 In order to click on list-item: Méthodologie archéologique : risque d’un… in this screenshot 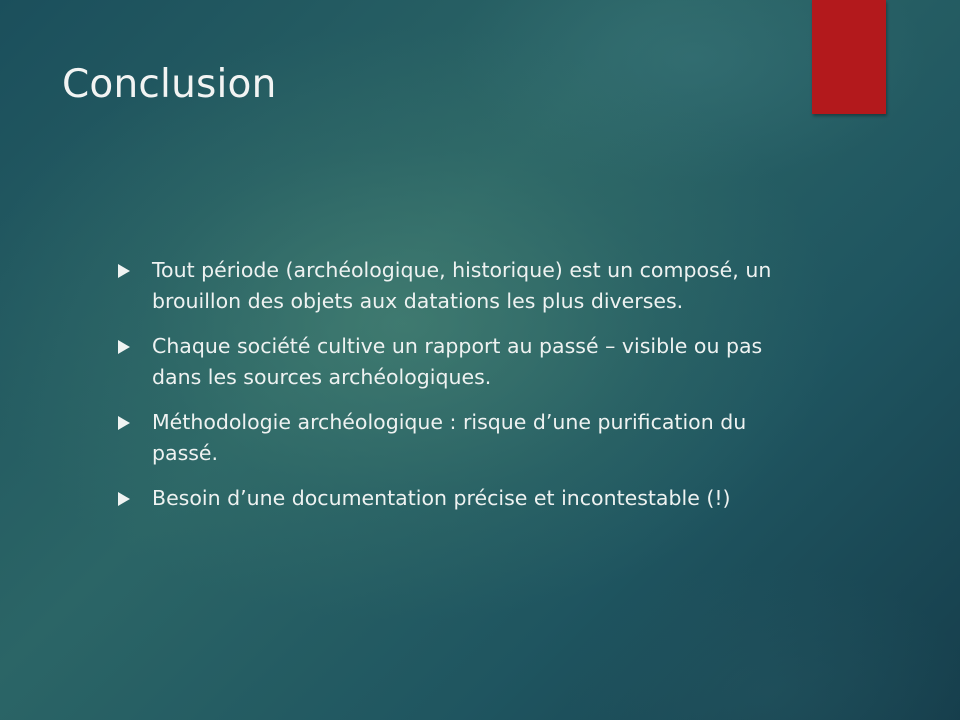, I will do `click(448, 438)`.